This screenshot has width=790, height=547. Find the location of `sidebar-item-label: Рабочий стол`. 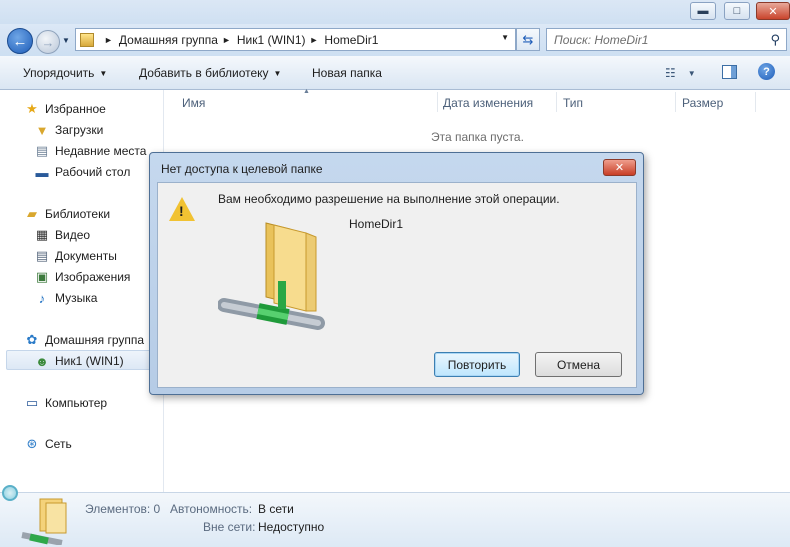

sidebar-item-label: Рабочий стол is located at coordinates (93, 172).